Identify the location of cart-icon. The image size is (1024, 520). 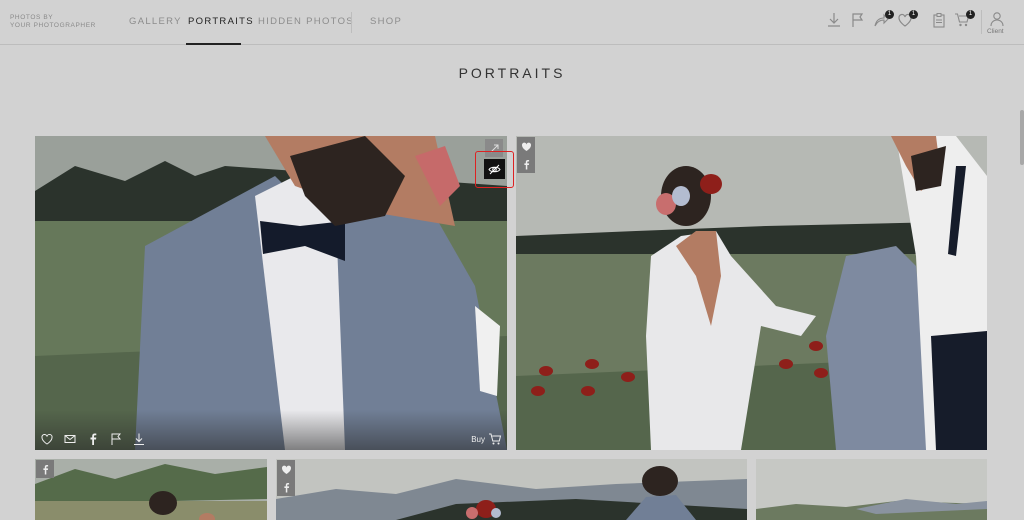
(495, 439).